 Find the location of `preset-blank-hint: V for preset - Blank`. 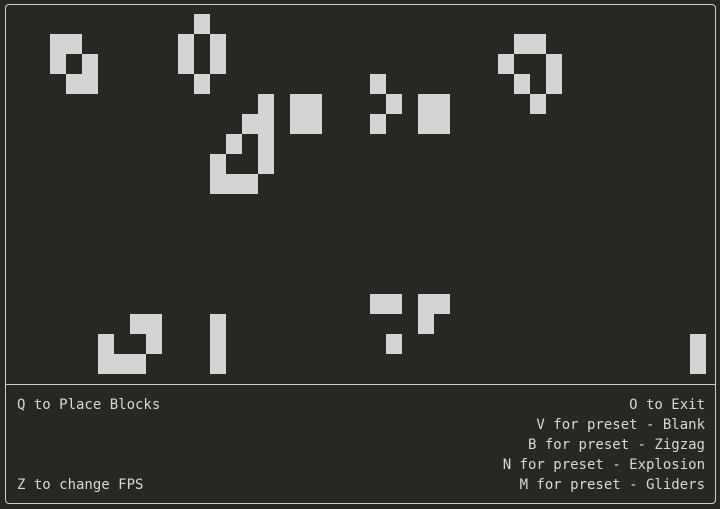

preset-blank-hint: V for preset - Blank is located at coordinates (620, 425).